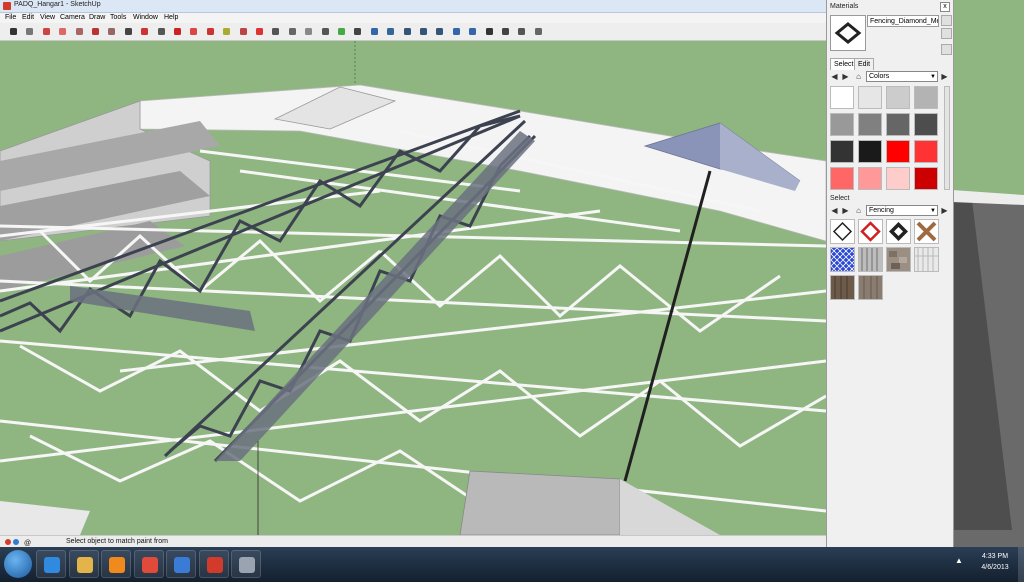 The width and height of the screenshot is (1024, 582). I want to click on zoom-extents-tool-icon, so click(439, 31).